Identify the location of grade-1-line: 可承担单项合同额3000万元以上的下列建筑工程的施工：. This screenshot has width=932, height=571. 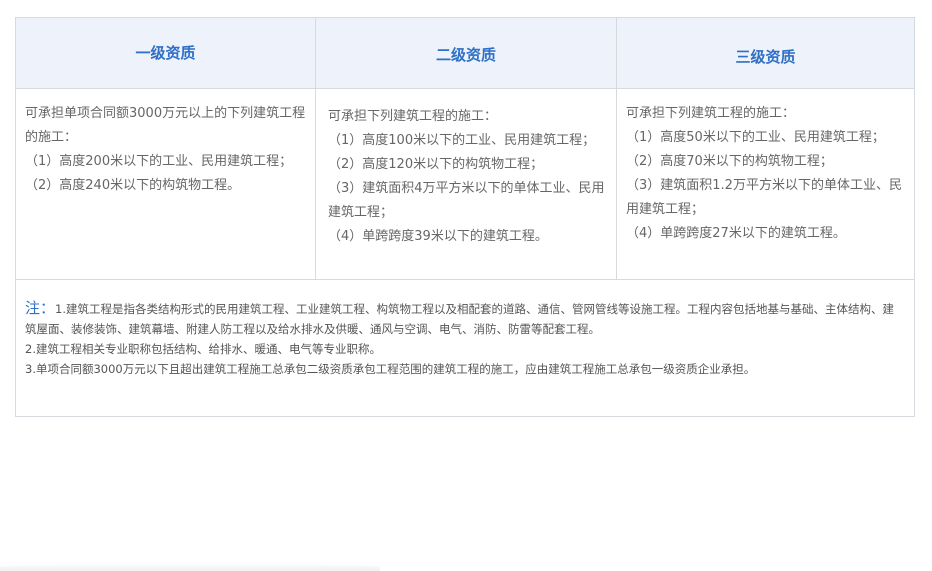
(165, 125).